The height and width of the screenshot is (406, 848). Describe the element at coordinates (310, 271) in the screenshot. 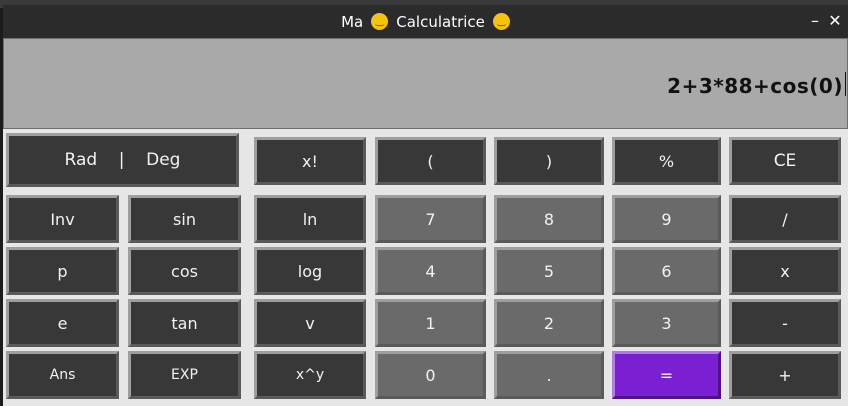

I see `log-button: log` at that location.